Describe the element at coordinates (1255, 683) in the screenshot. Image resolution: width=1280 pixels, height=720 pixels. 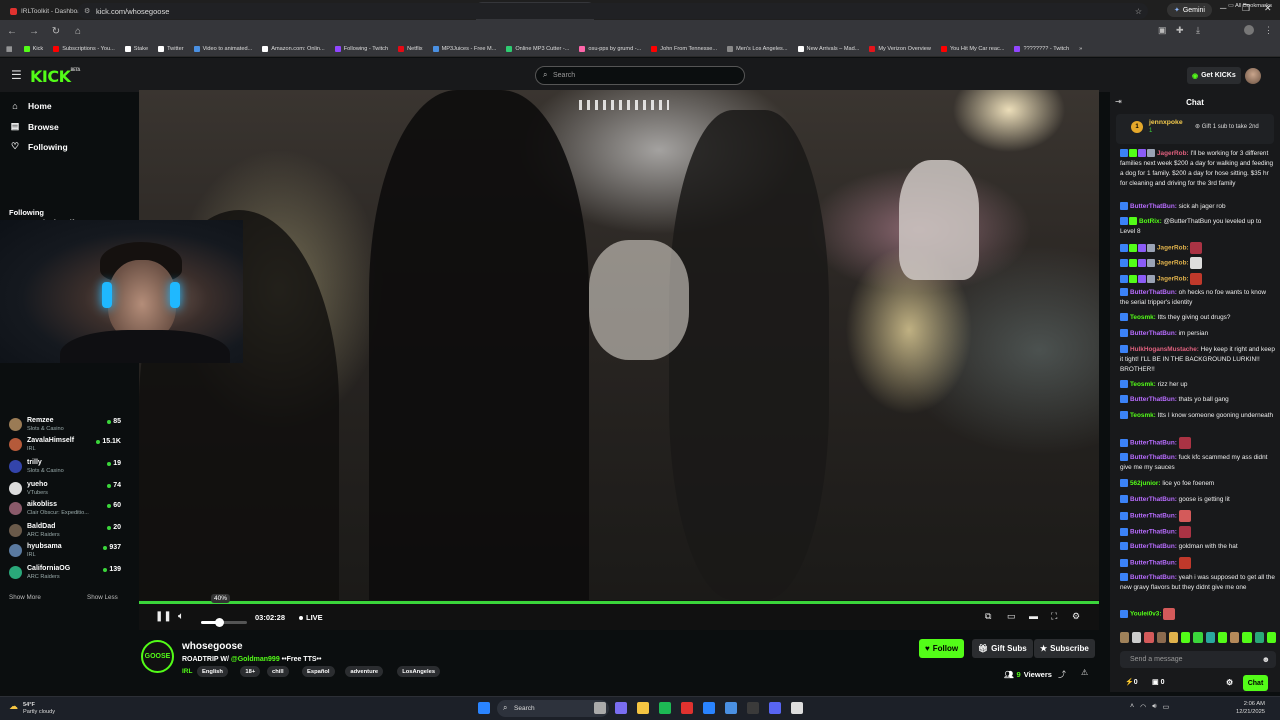
I see `send-chat-button: Chat` at that location.